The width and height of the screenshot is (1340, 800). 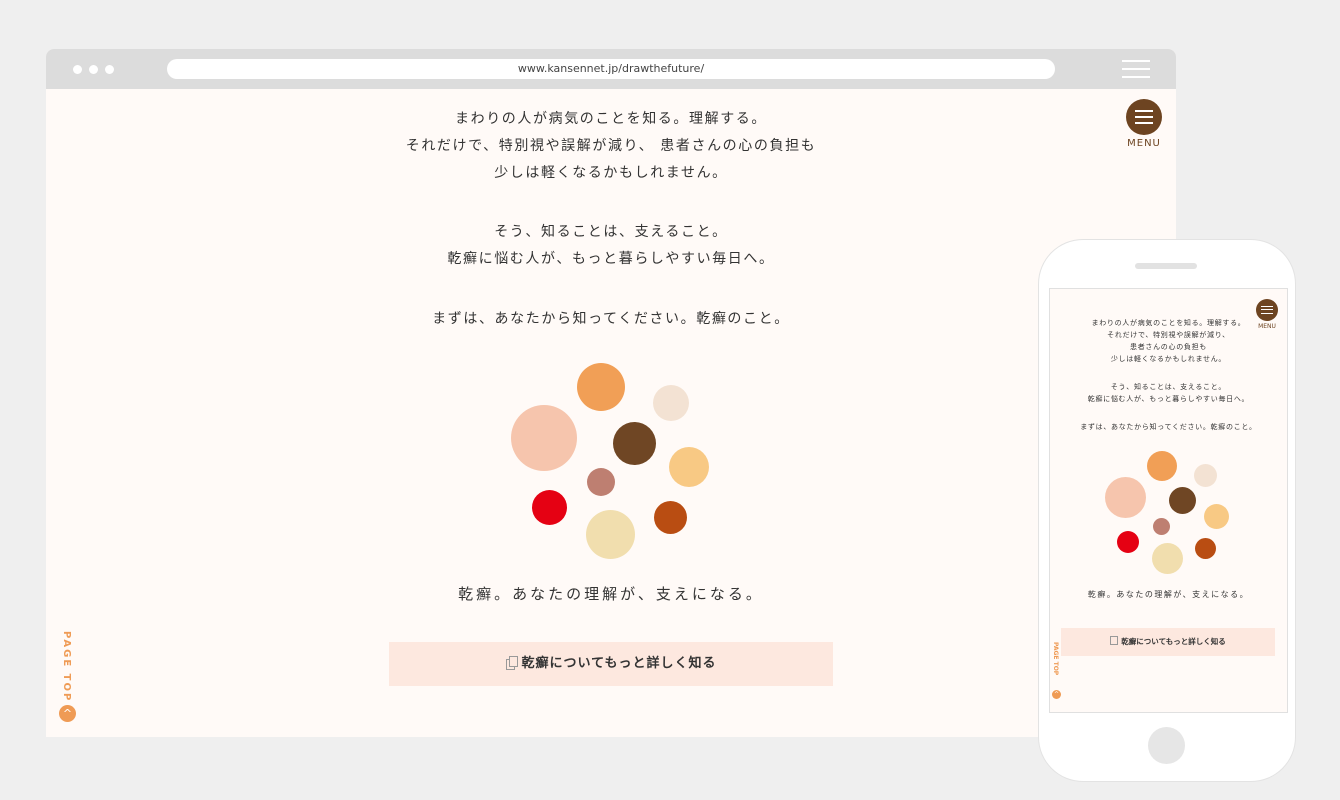 What do you see at coordinates (66, 666) in the screenshot?
I see `page-top-label: PAGE TOP` at bounding box center [66, 666].